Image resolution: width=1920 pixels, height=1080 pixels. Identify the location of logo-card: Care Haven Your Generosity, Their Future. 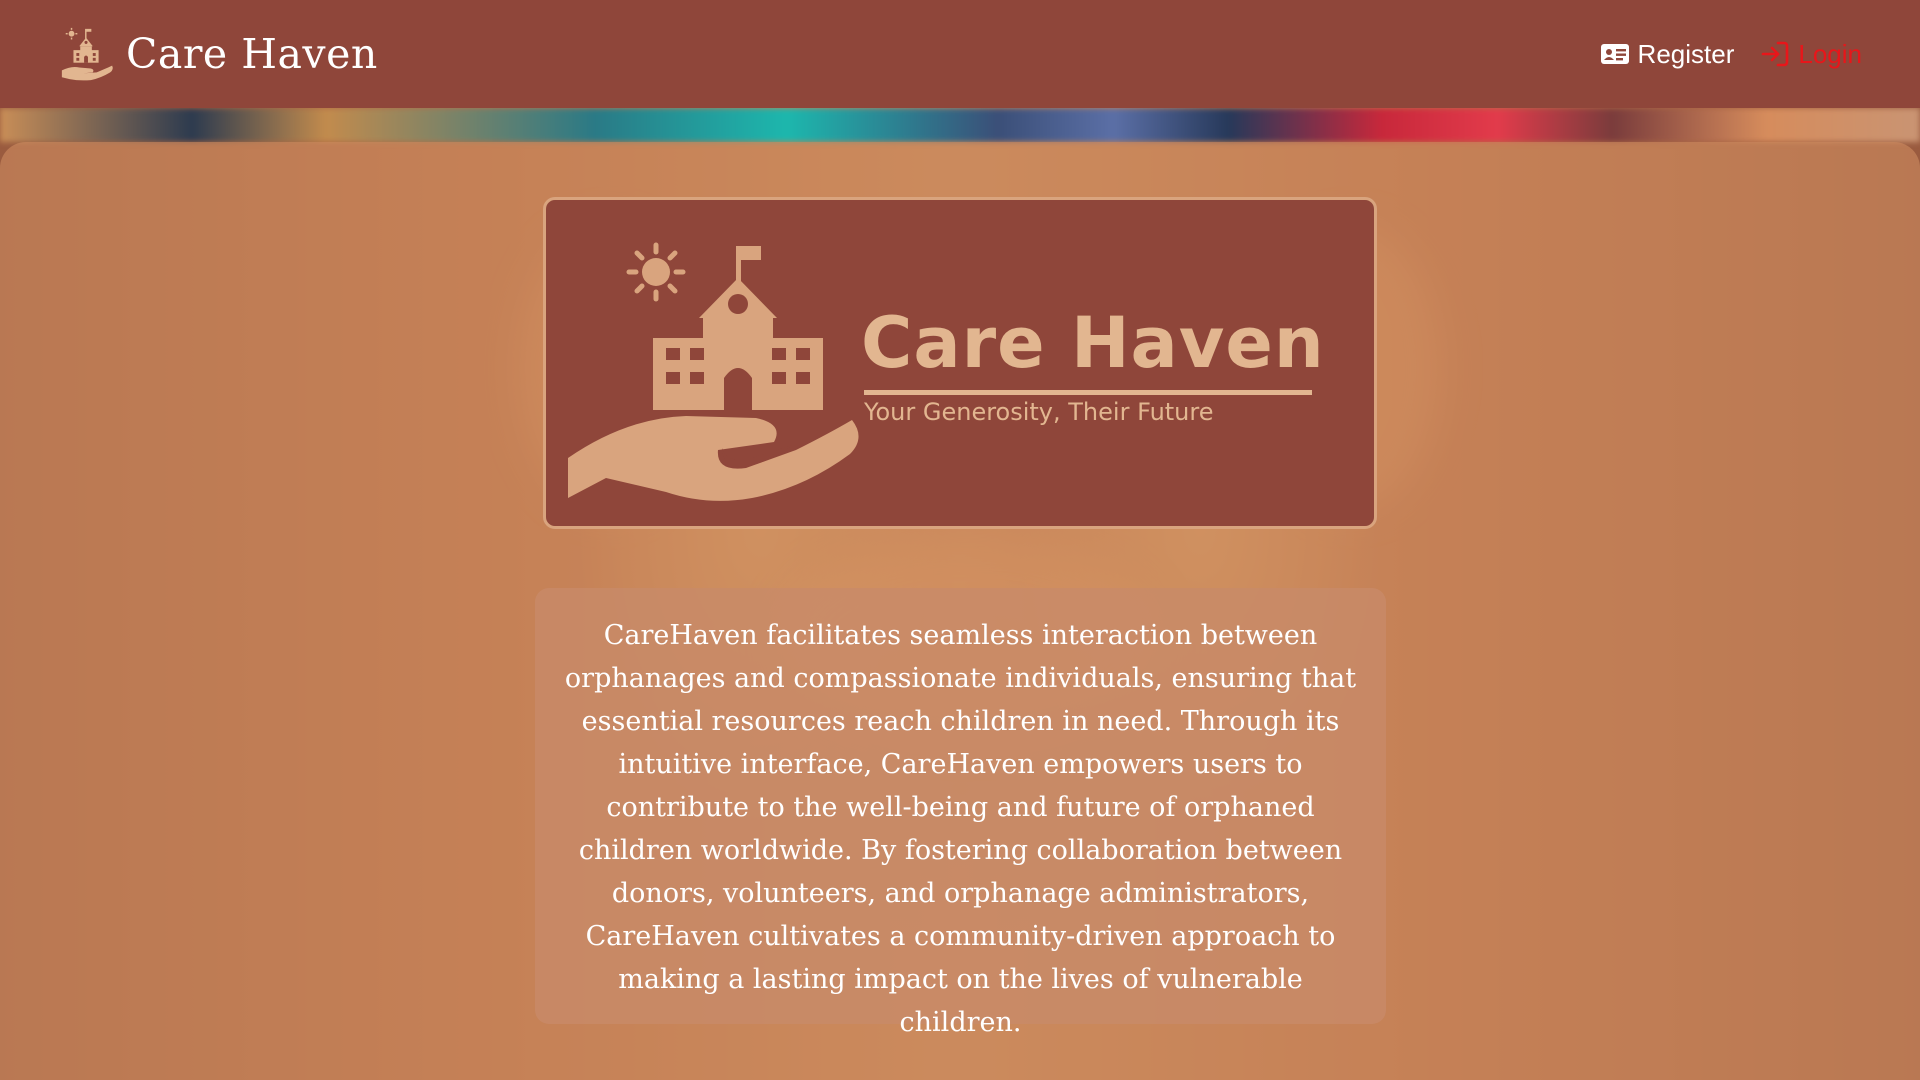
(960, 363).